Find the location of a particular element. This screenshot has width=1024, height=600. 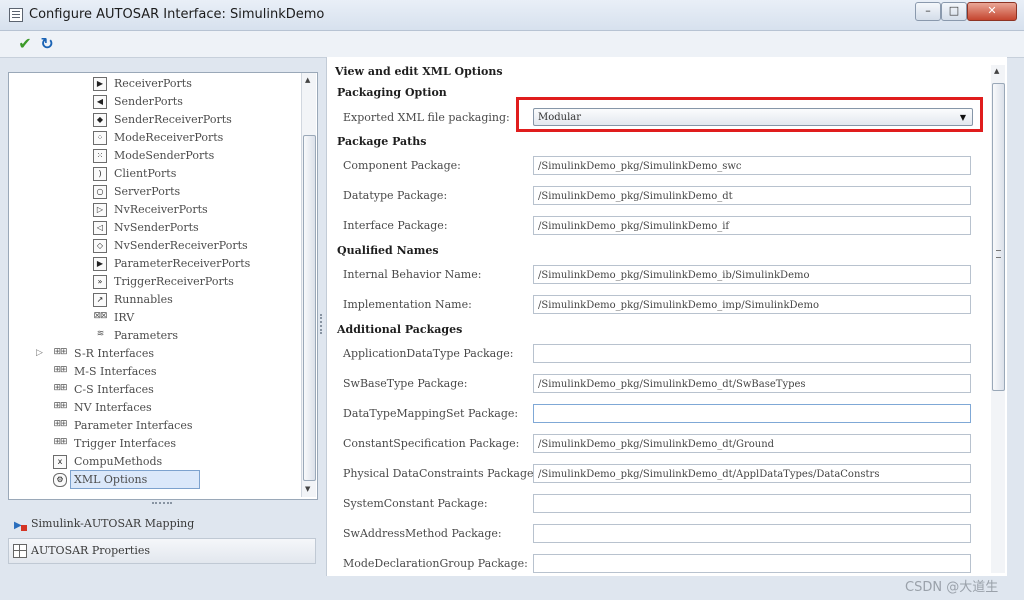

datatype-package-input: /SimulinkDemo_pkg/SimulinkDemo_dt is located at coordinates (752, 195).